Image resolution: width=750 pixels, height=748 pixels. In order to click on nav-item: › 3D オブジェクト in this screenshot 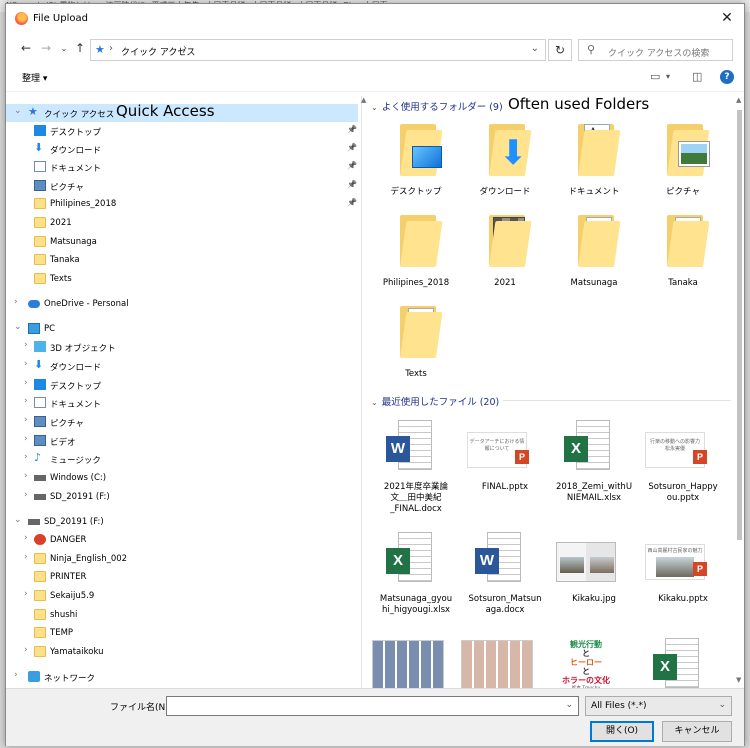, I will do `click(182, 347)`.